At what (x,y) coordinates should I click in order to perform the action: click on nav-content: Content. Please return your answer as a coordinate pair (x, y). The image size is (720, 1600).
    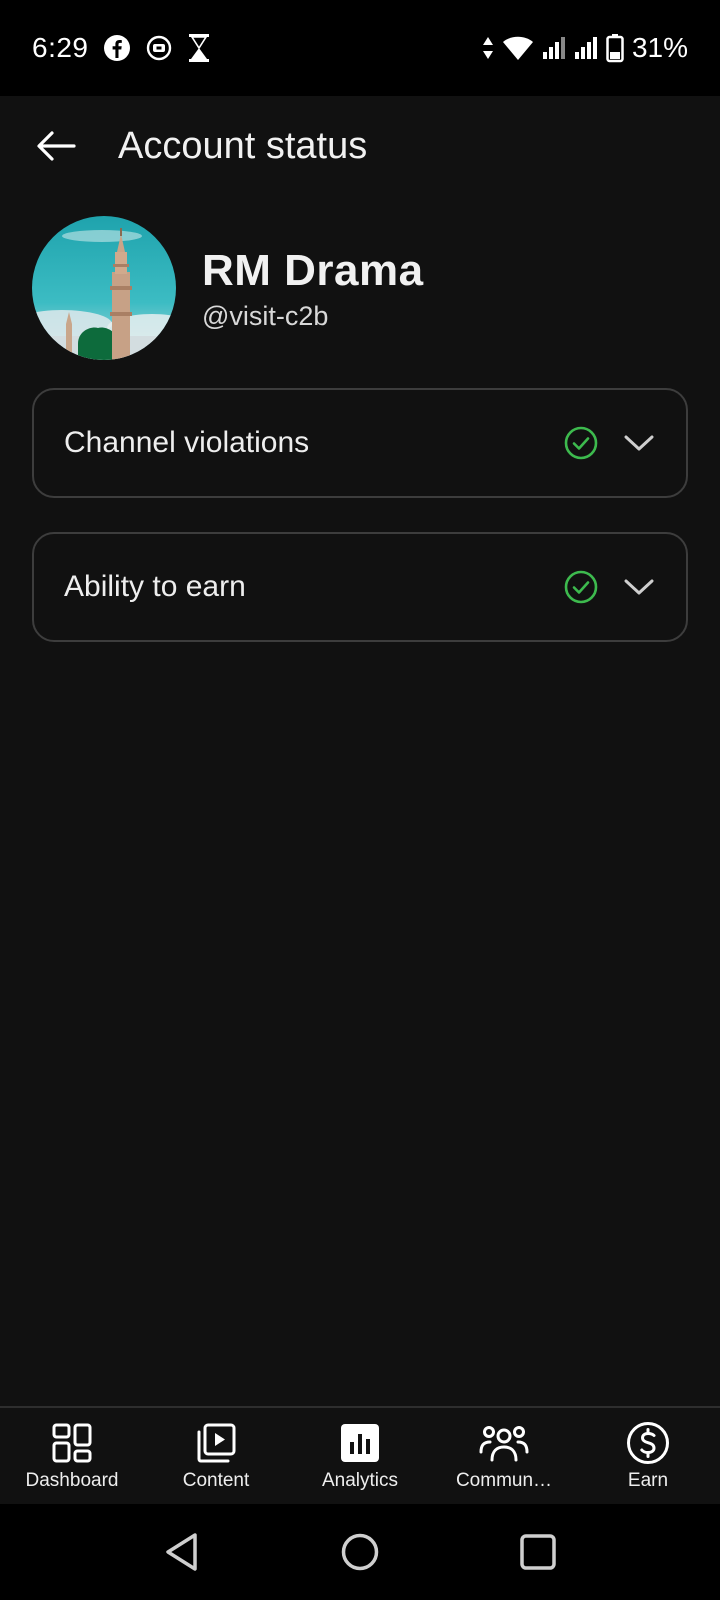
    Looking at the image, I should click on (216, 1456).